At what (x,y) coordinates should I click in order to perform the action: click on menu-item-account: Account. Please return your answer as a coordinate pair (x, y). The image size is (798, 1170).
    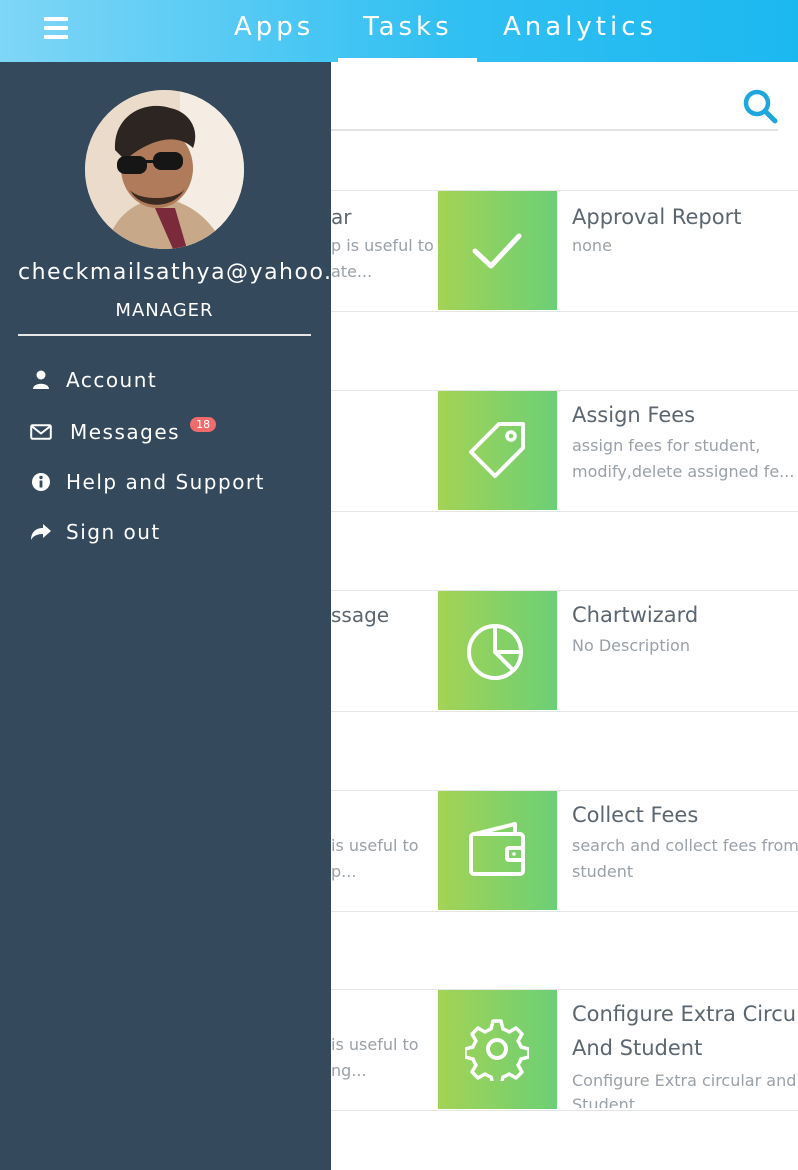
    Looking at the image, I should click on (93, 380).